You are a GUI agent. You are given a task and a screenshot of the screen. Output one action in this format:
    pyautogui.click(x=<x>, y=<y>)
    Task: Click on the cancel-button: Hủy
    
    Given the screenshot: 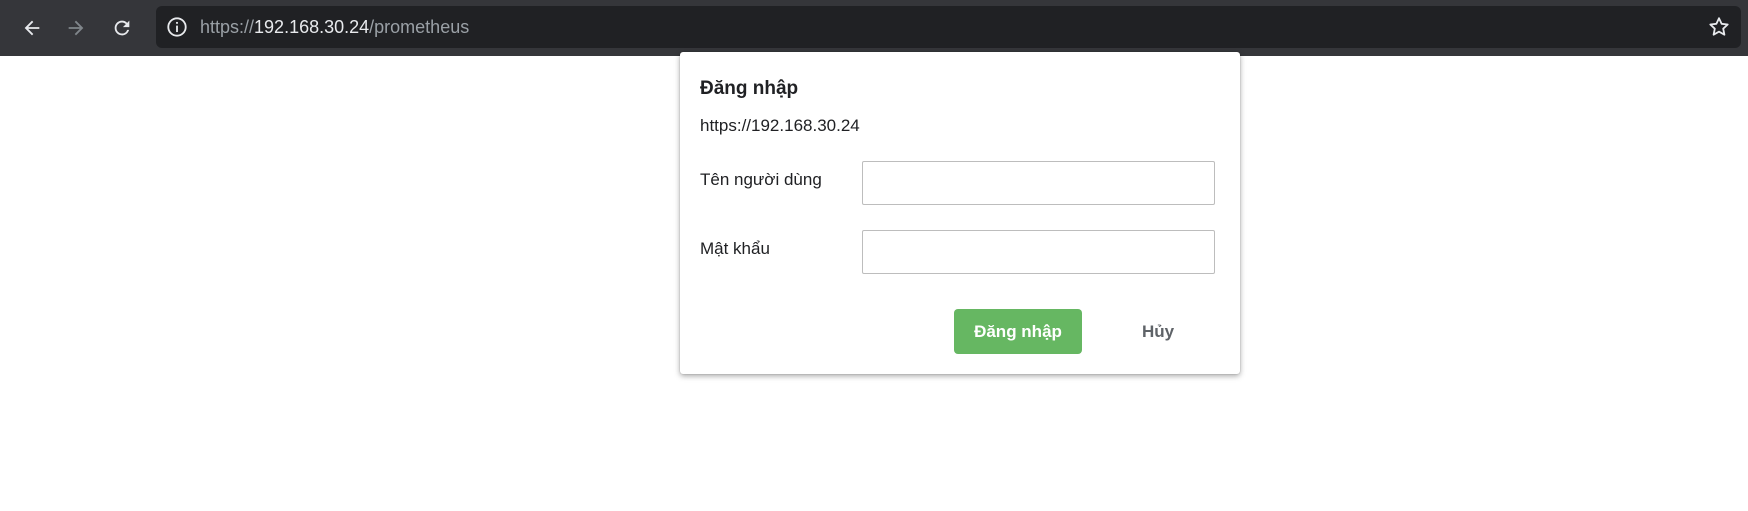 What is the action you would take?
    pyautogui.click(x=1158, y=331)
    